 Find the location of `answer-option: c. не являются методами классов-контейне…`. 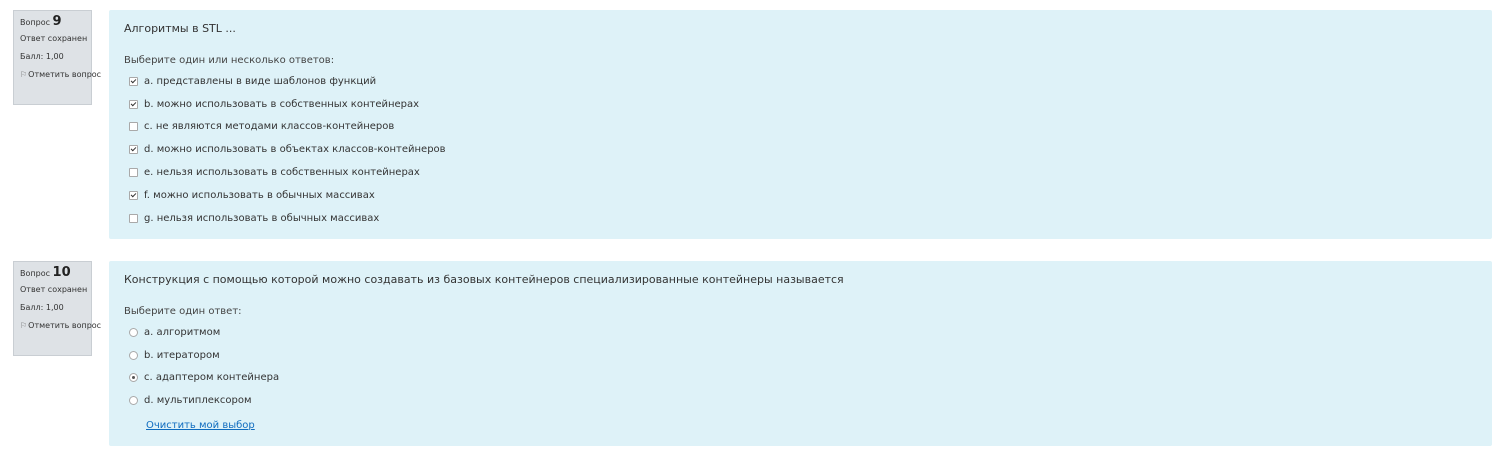

answer-option: c. не являются методами классов-контейне… is located at coordinates (800, 127).